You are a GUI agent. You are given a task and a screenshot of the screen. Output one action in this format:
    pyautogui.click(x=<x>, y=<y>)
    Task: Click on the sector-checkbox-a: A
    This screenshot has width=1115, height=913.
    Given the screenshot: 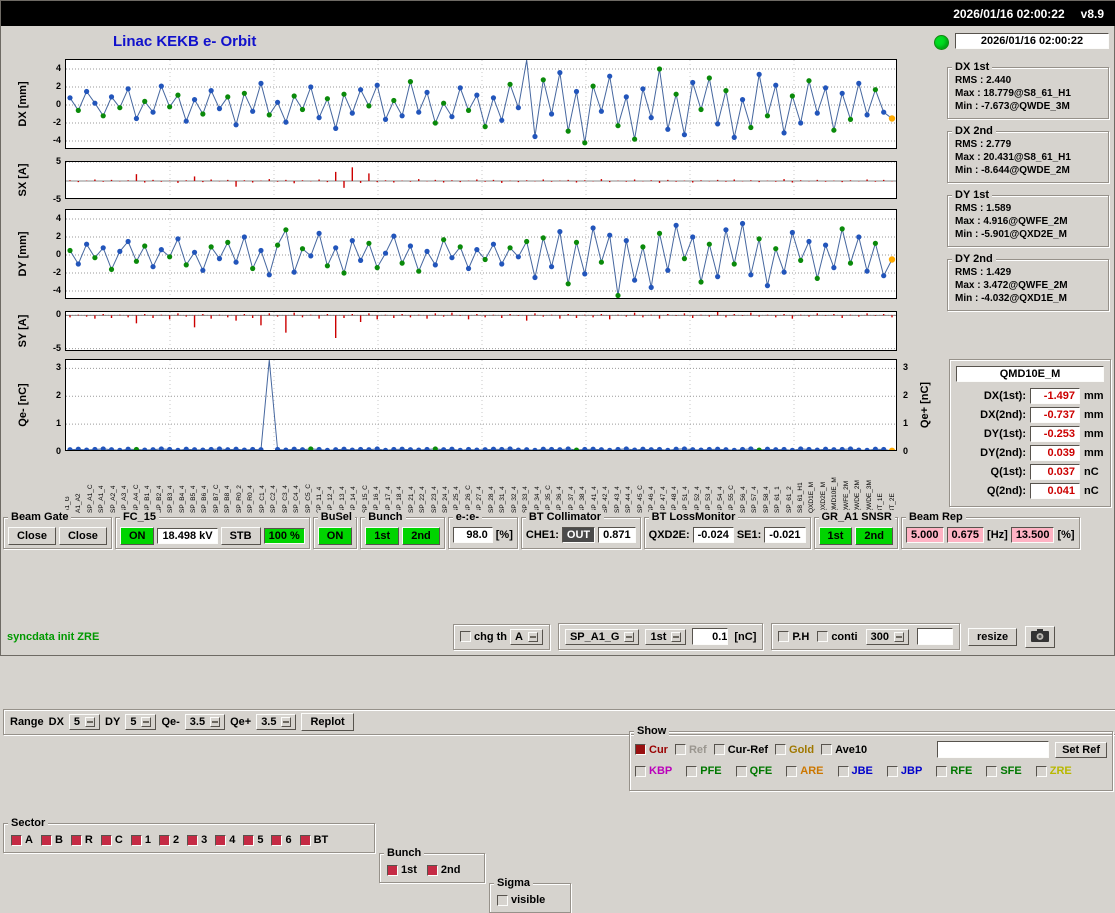 What is the action you would take?
    pyautogui.click(x=22, y=840)
    